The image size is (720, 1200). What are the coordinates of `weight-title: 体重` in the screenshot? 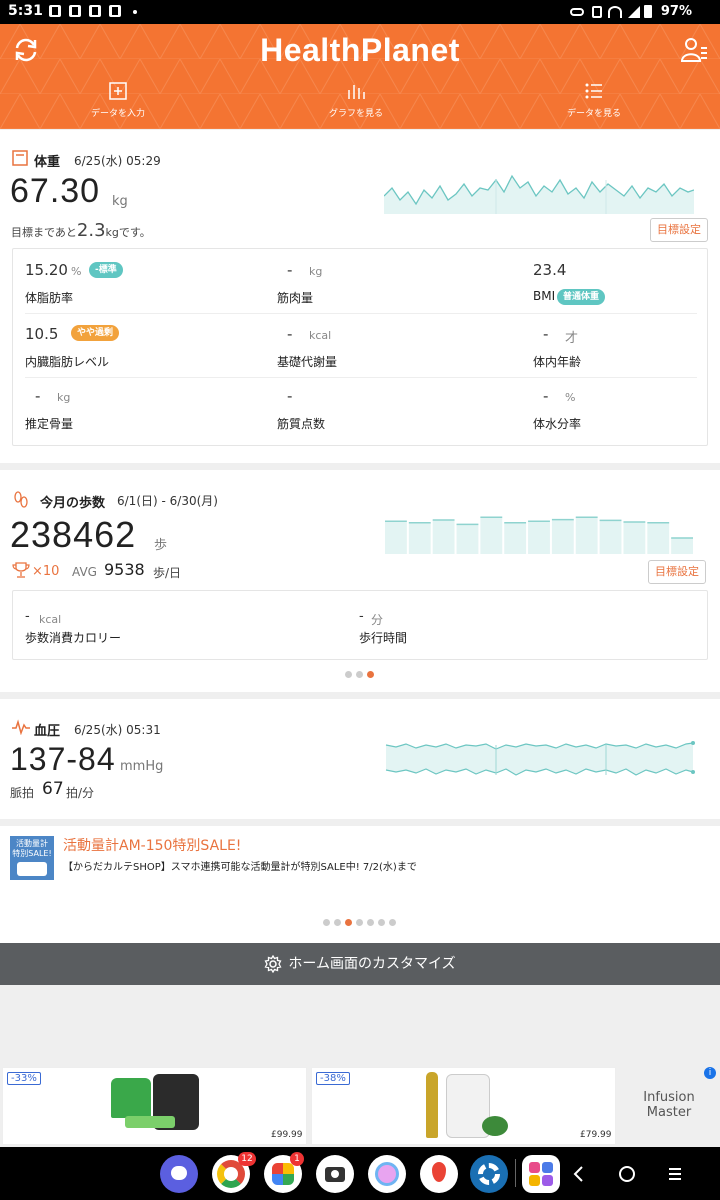 It's located at (47, 162).